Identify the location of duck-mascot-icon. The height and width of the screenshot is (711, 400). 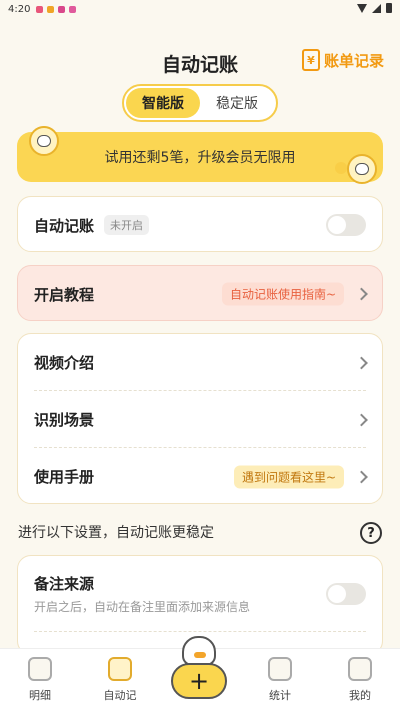
(199, 651).